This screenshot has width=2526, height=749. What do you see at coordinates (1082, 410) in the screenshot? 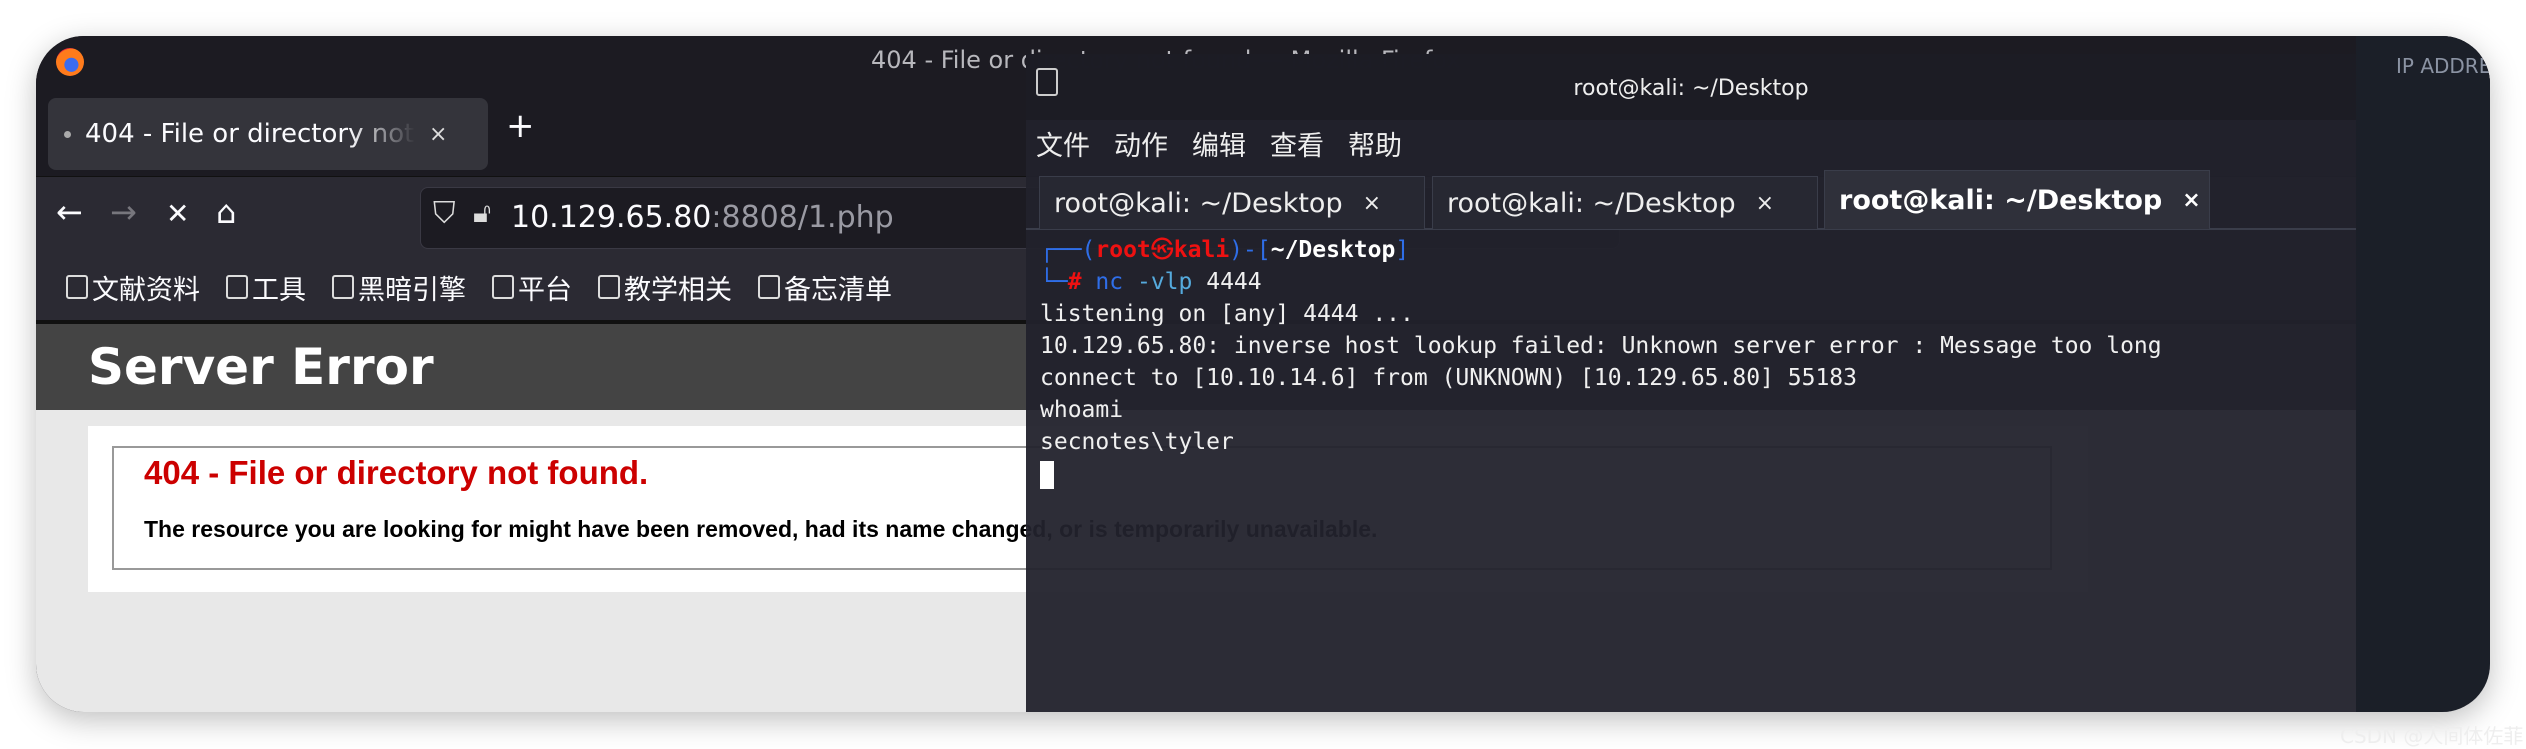
I see `output-line: whoami` at bounding box center [1082, 410].